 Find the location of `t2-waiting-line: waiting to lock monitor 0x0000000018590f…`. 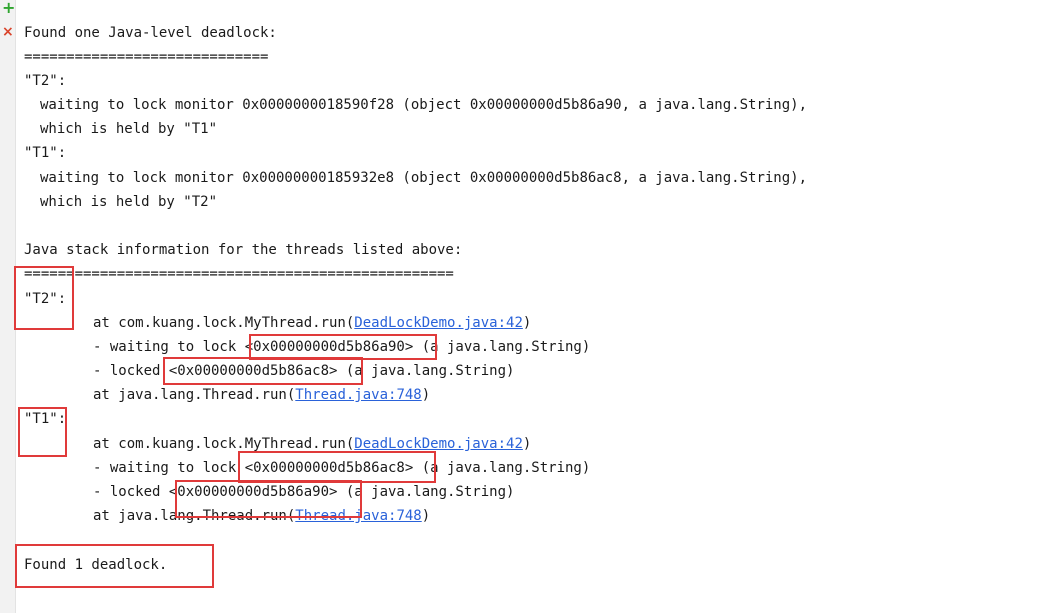

t2-waiting-line: waiting to lock monitor 0x0000000018590f… is located at coordinates (424, 105).